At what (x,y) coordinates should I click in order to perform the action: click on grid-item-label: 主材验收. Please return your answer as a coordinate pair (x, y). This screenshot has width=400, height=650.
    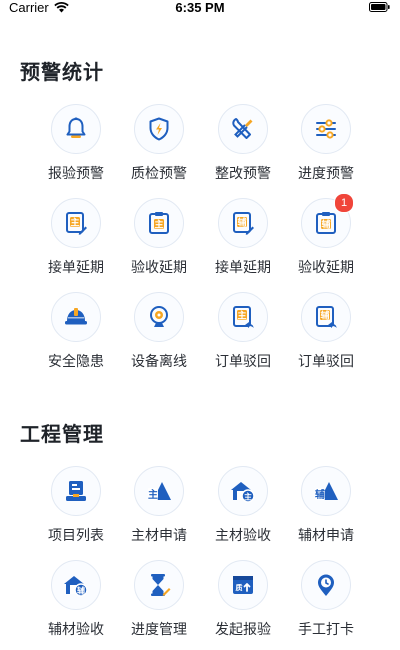
    Looking at the image, I should click on (243, 536).